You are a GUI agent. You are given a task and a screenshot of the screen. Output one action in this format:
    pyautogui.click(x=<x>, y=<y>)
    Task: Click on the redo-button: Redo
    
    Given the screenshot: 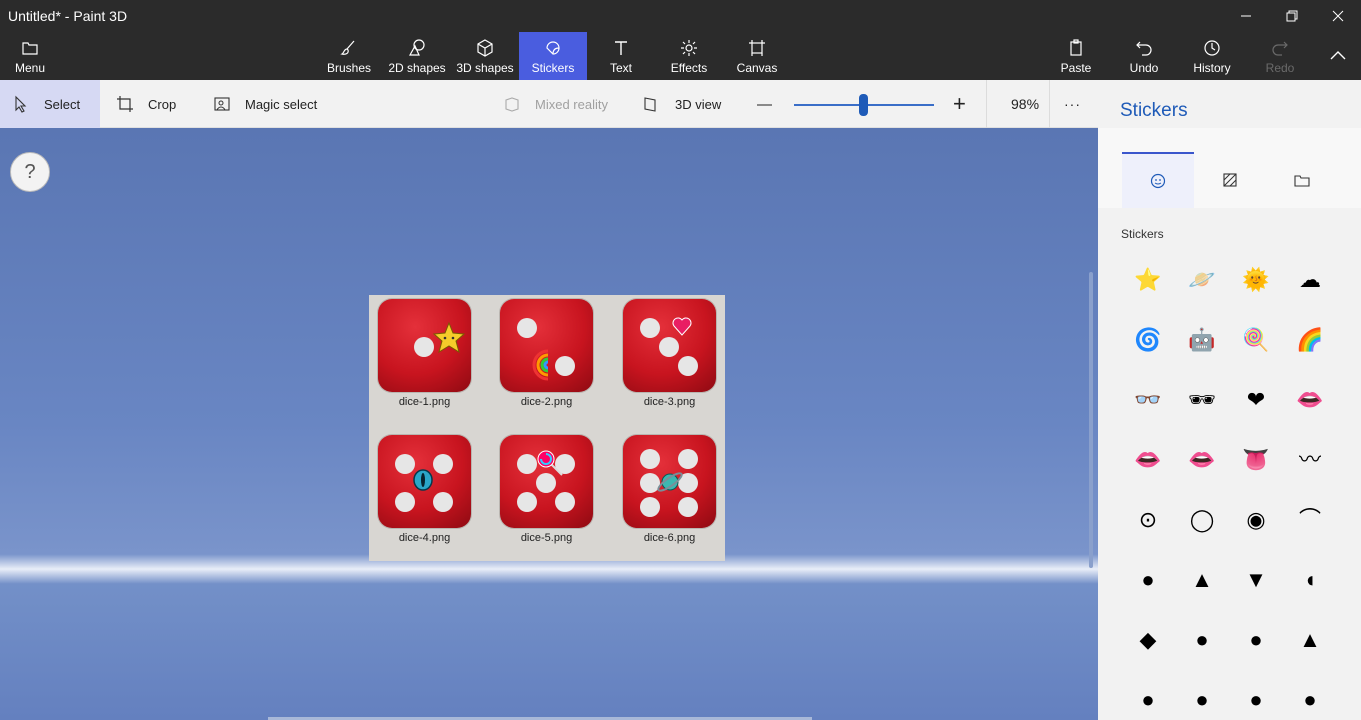 What is the action you would take?
    pyautogui.click(x=1280, y=56)
    